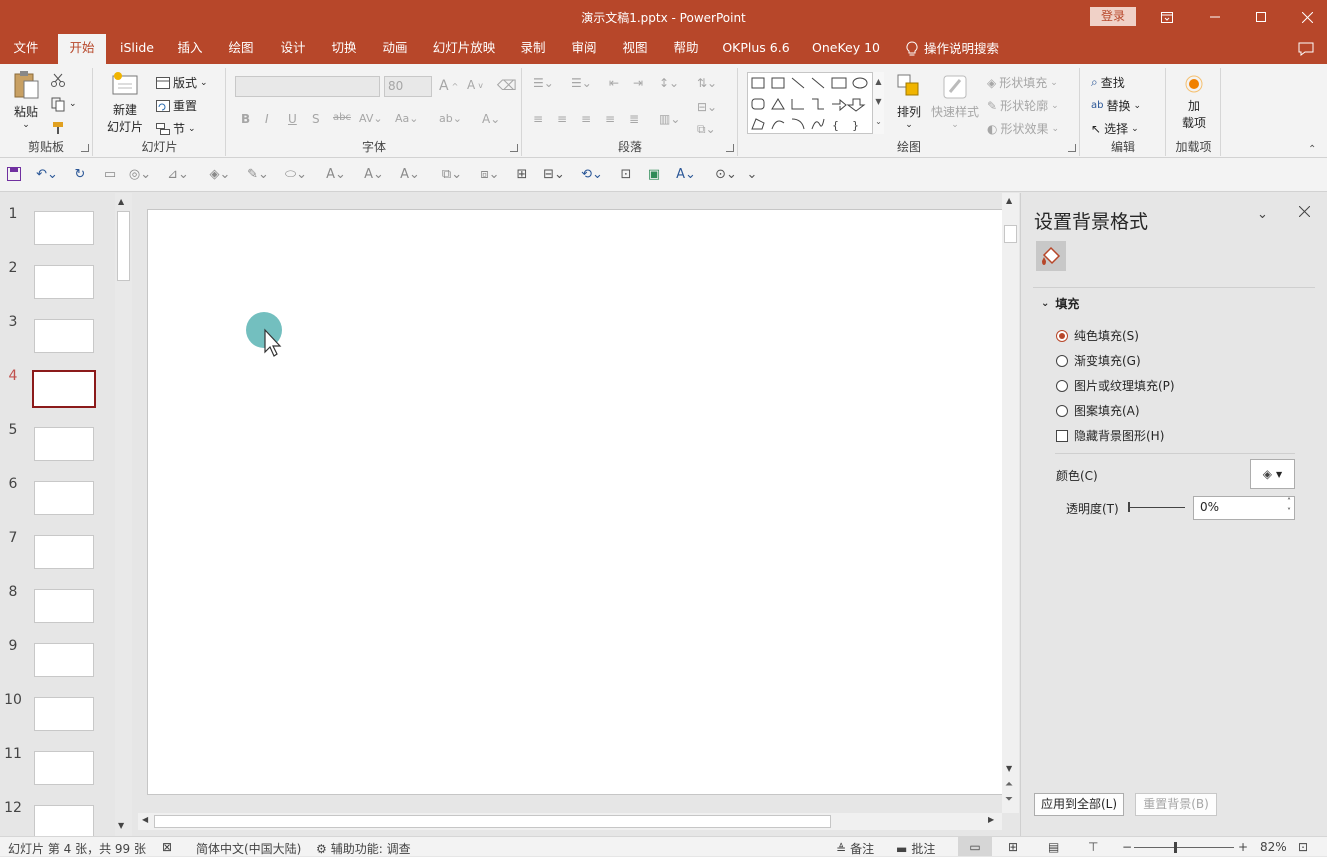 Image resolution: width=1327 pixels, height=857 pixels. Describe the element at coordinates (846, 49) in the screenshot. I see `tab-onekey: OneKey 10` at that location.